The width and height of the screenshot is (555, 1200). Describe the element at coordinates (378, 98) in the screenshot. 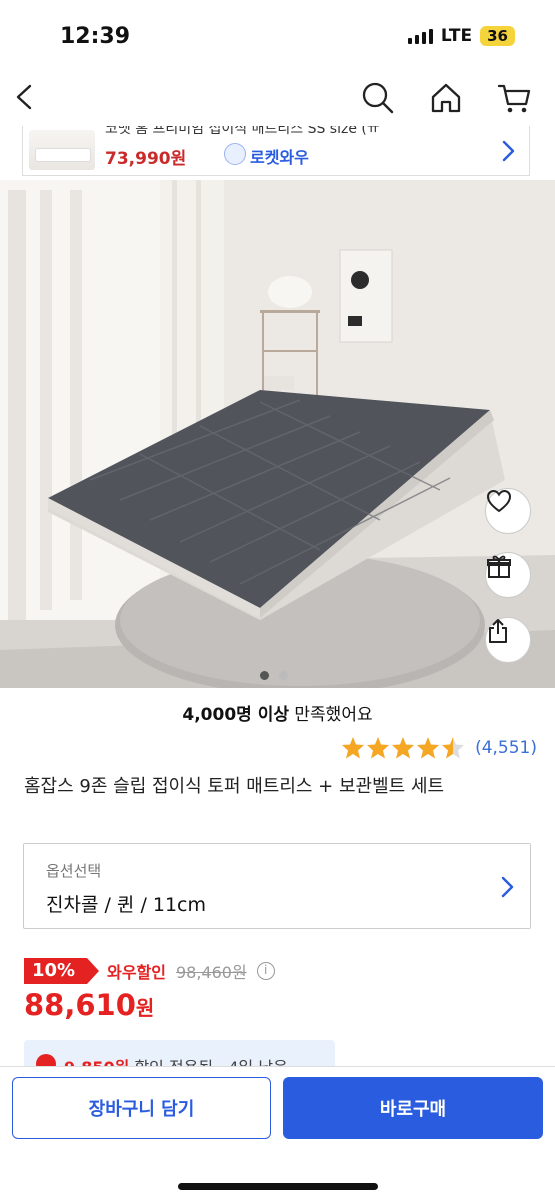

I see `search-icon` at that location.